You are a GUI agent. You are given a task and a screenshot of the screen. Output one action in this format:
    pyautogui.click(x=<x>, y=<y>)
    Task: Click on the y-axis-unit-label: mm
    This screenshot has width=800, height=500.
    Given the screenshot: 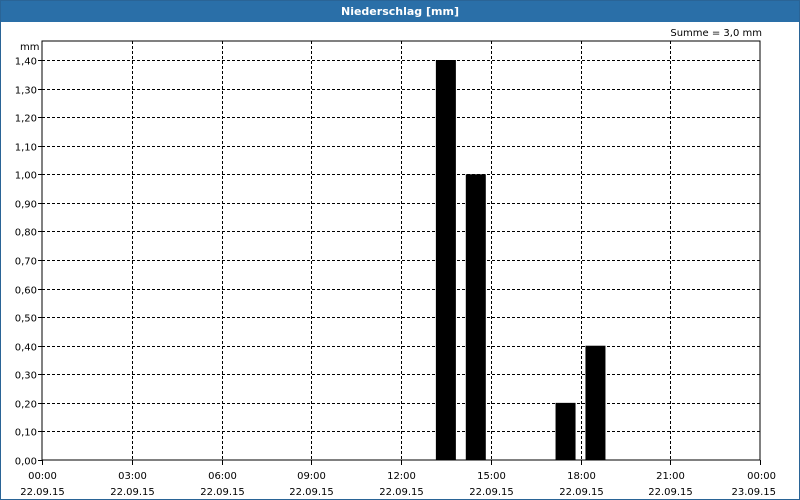 What is the action you would take?
    pyautogui.click(x=29, y=47)
    